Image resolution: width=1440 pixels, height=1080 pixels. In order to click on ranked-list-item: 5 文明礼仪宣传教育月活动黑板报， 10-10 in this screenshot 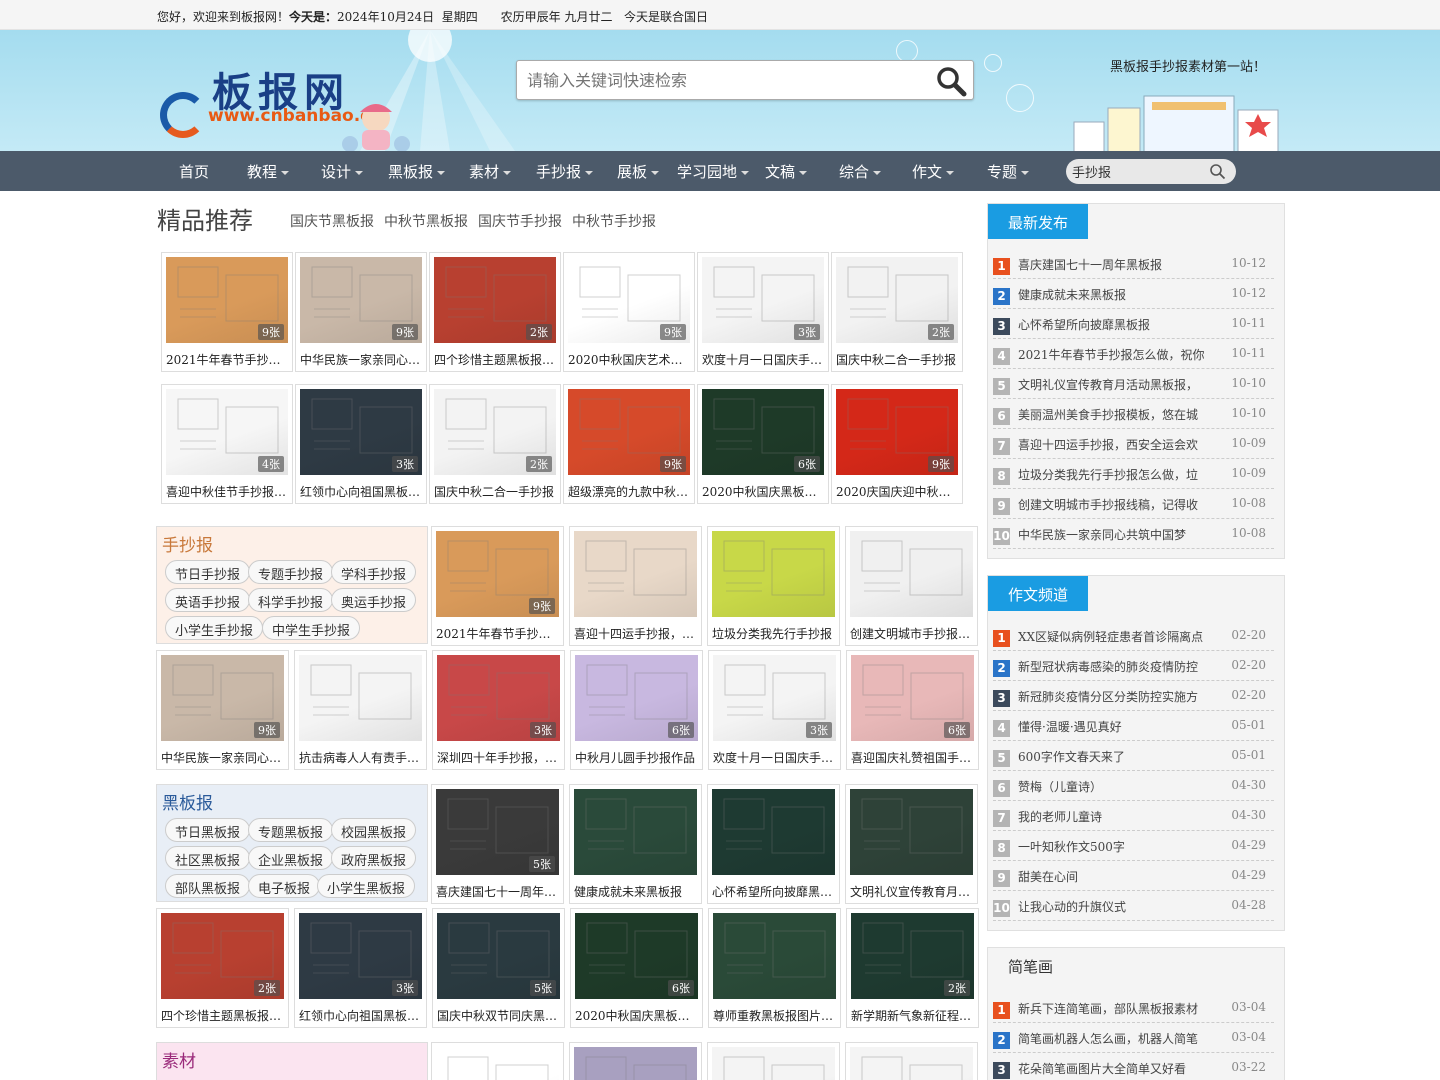, I will do `click(1133, 384)`.